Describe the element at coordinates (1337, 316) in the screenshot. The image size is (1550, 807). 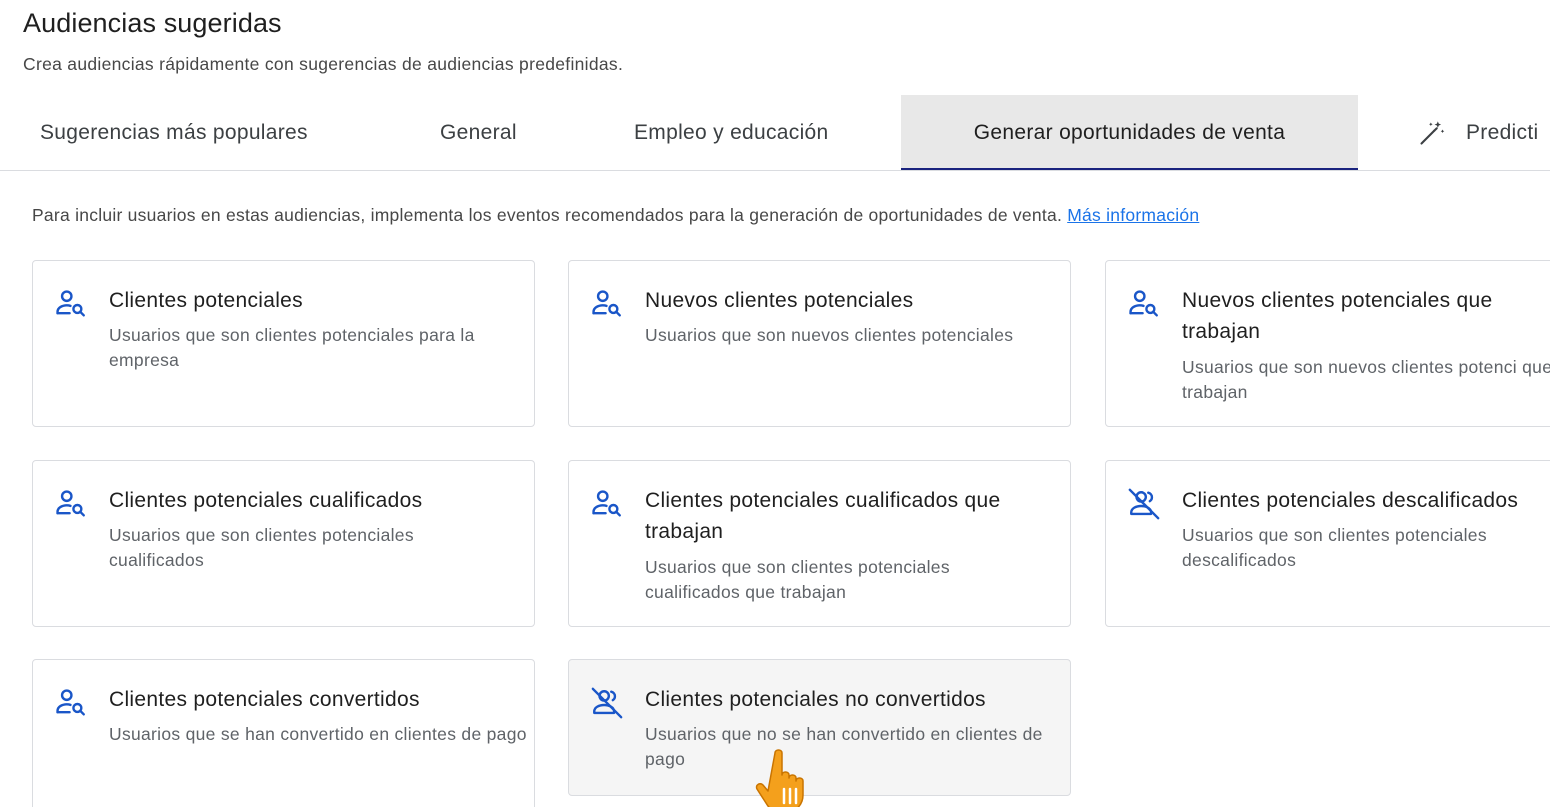
I see `card-title: Nuevos clientes potenciales que trabajan` at that location.